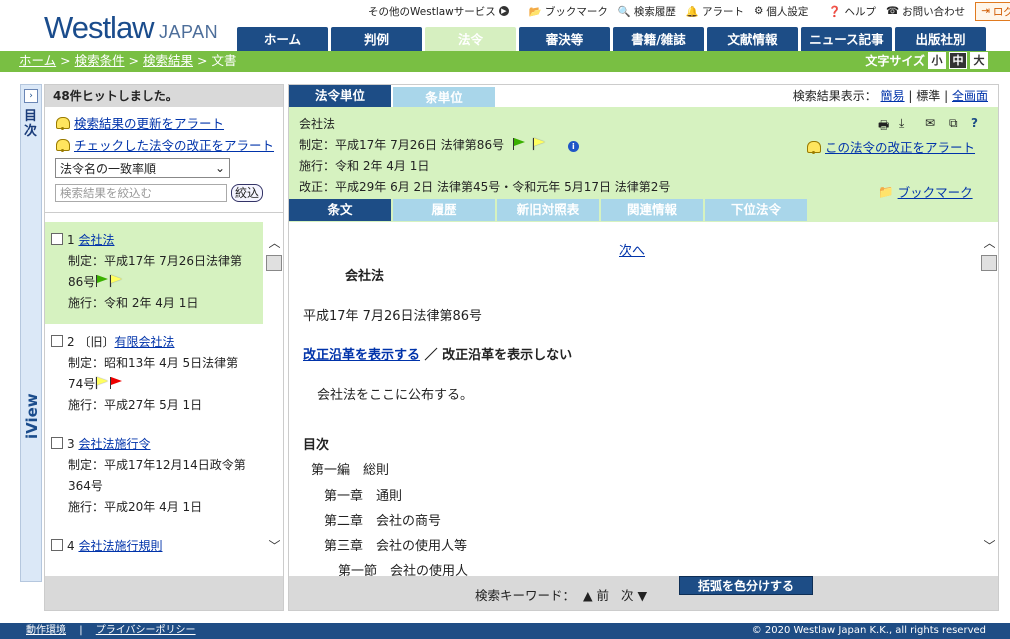 The height and width of the screenshot is (639, 1010). What do you see at coordinates (361, 355) in the screenshot?
I see `show-revision-link: 改正沿革を表示する` at bounding box center [361, 355].